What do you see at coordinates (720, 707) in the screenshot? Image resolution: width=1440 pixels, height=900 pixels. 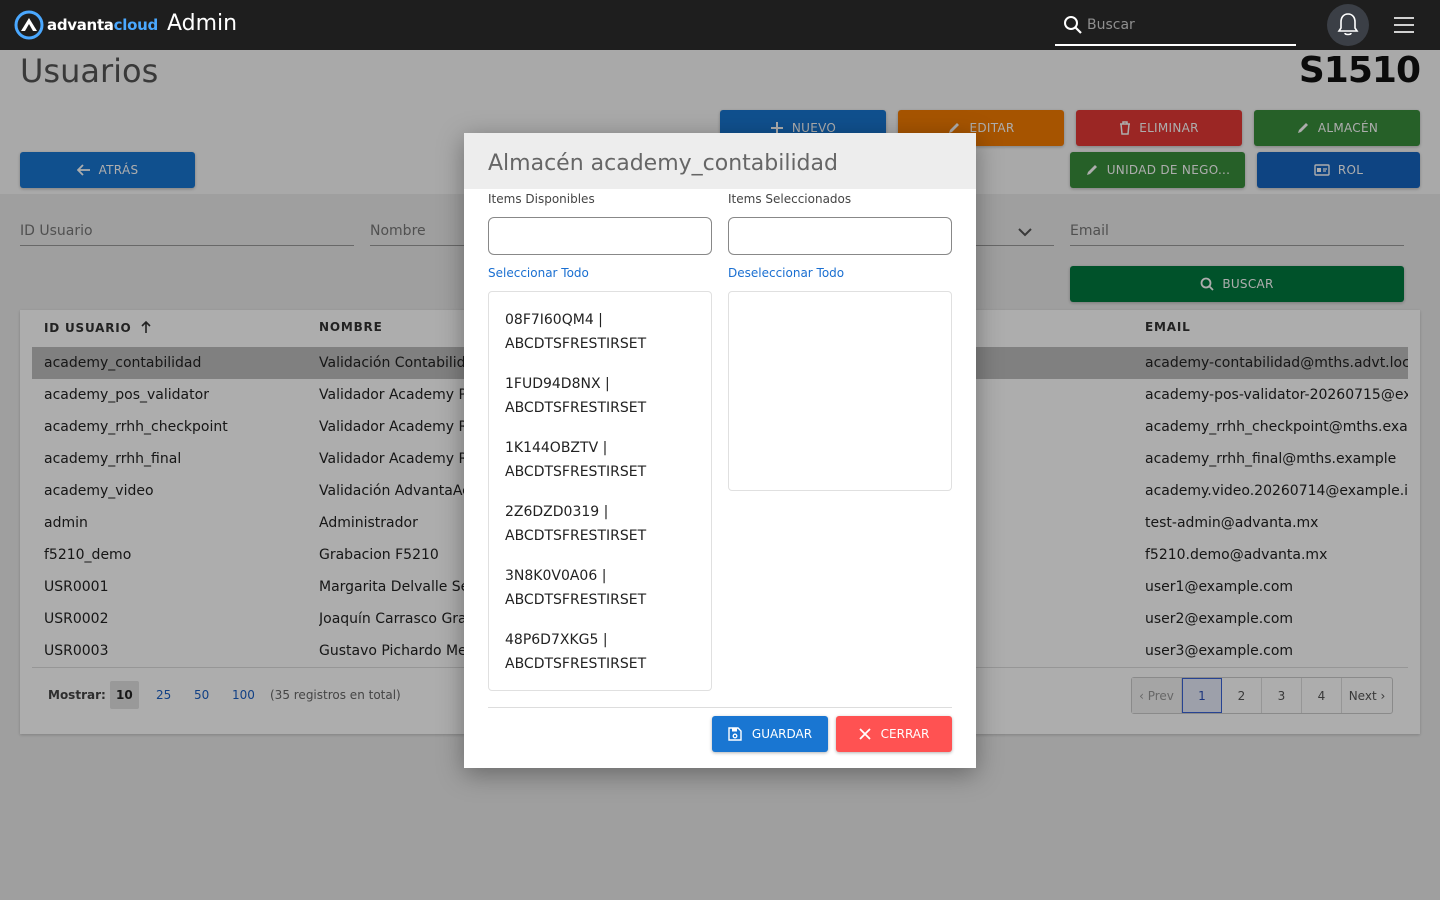 I see `modal-footer-divider` at bounding box center [720, 707].